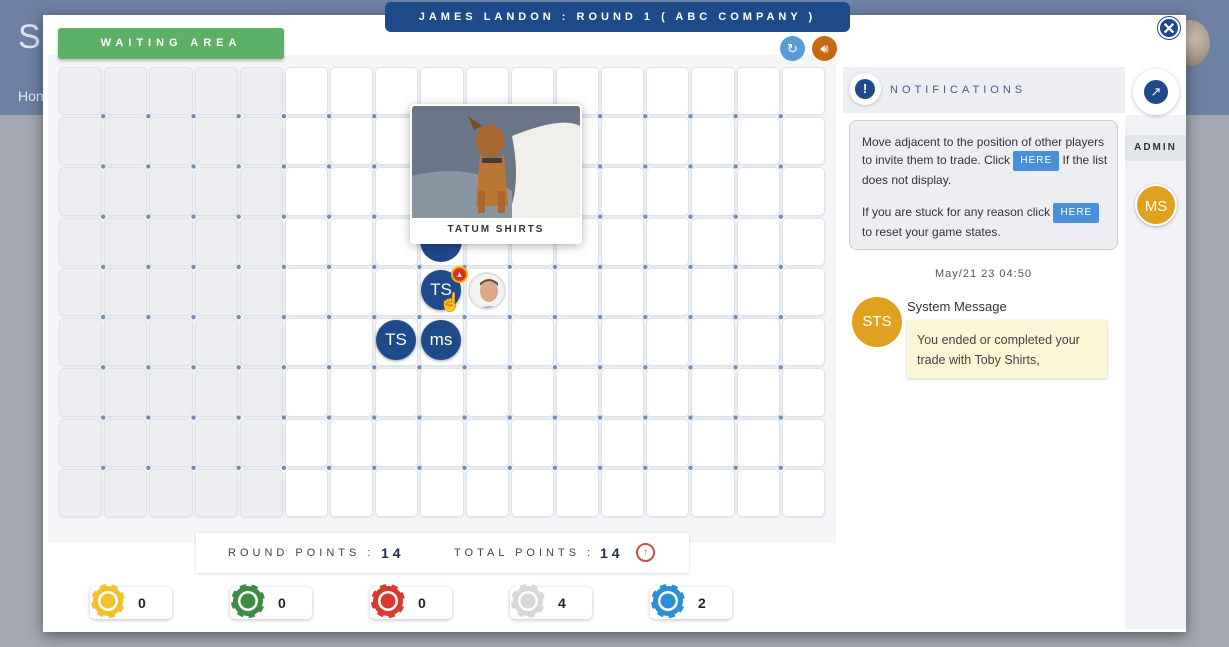 This screenshot has width=1229, height=647. What do you see at coordinates (1156, 205) in the screenshot?
I see `admin-avatar: MS` at bounding box center [1156, 205].